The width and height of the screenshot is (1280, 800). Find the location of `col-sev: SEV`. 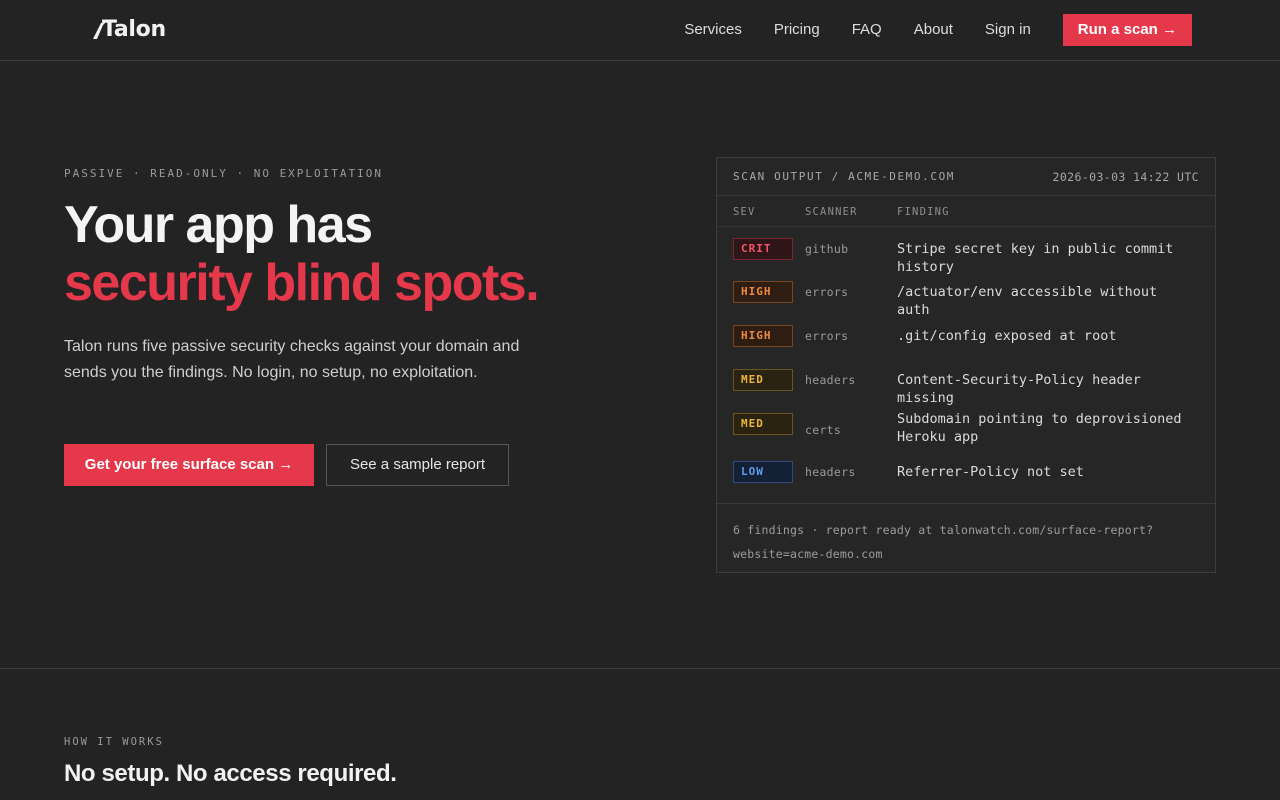

col-sev: SEV is located at coordinates (744, 212).